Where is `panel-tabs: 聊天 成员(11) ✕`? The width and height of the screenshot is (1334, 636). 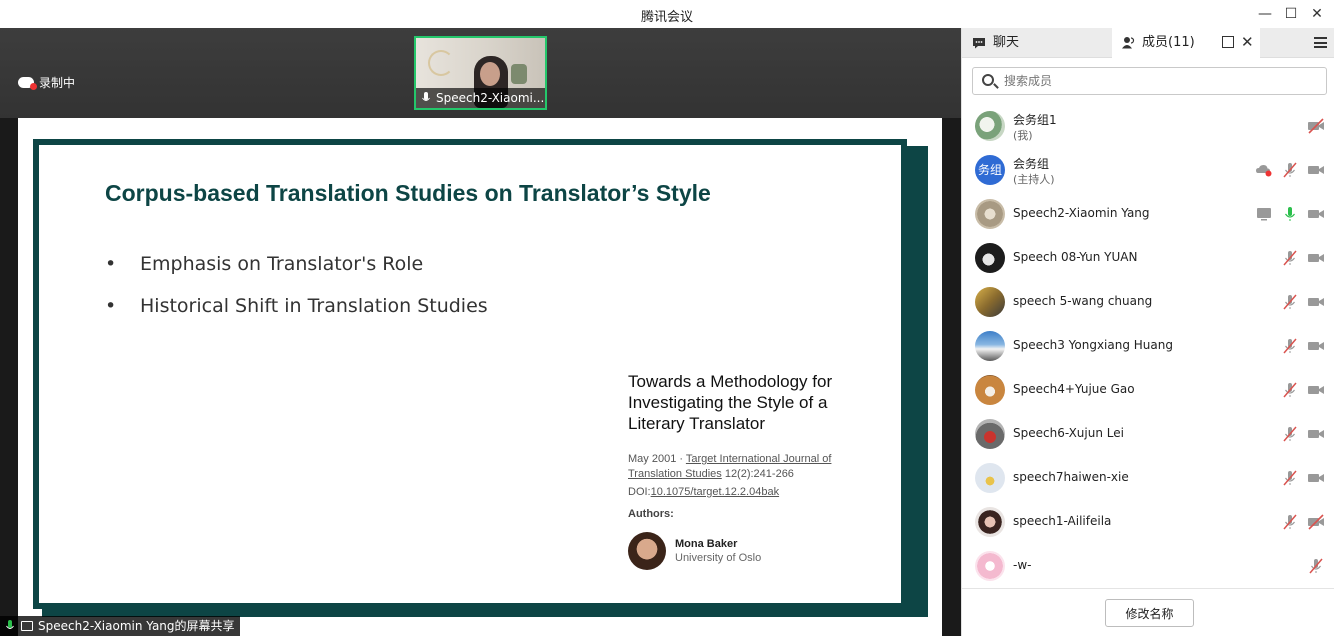 panel-tabs: 聊天 成员(11) ✕ is located at coordinates (1148, 43).